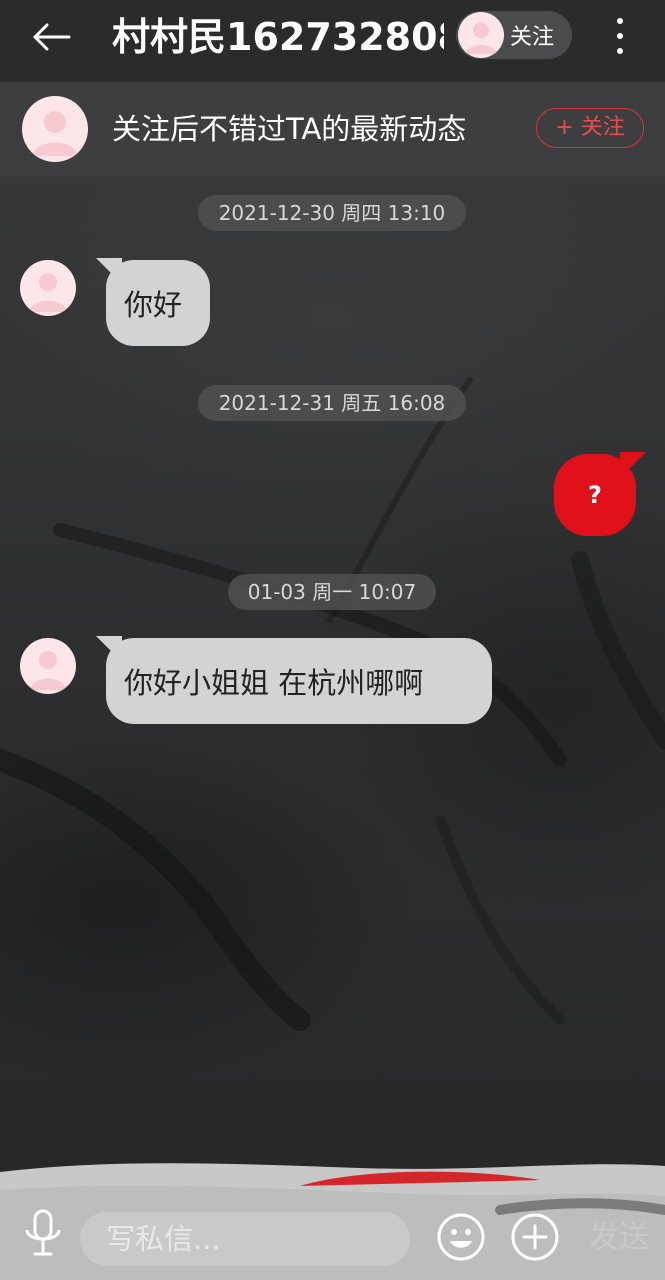 The width and height of the screenshot is (665, 1280). I want to click on avatar, so click(481, 35).